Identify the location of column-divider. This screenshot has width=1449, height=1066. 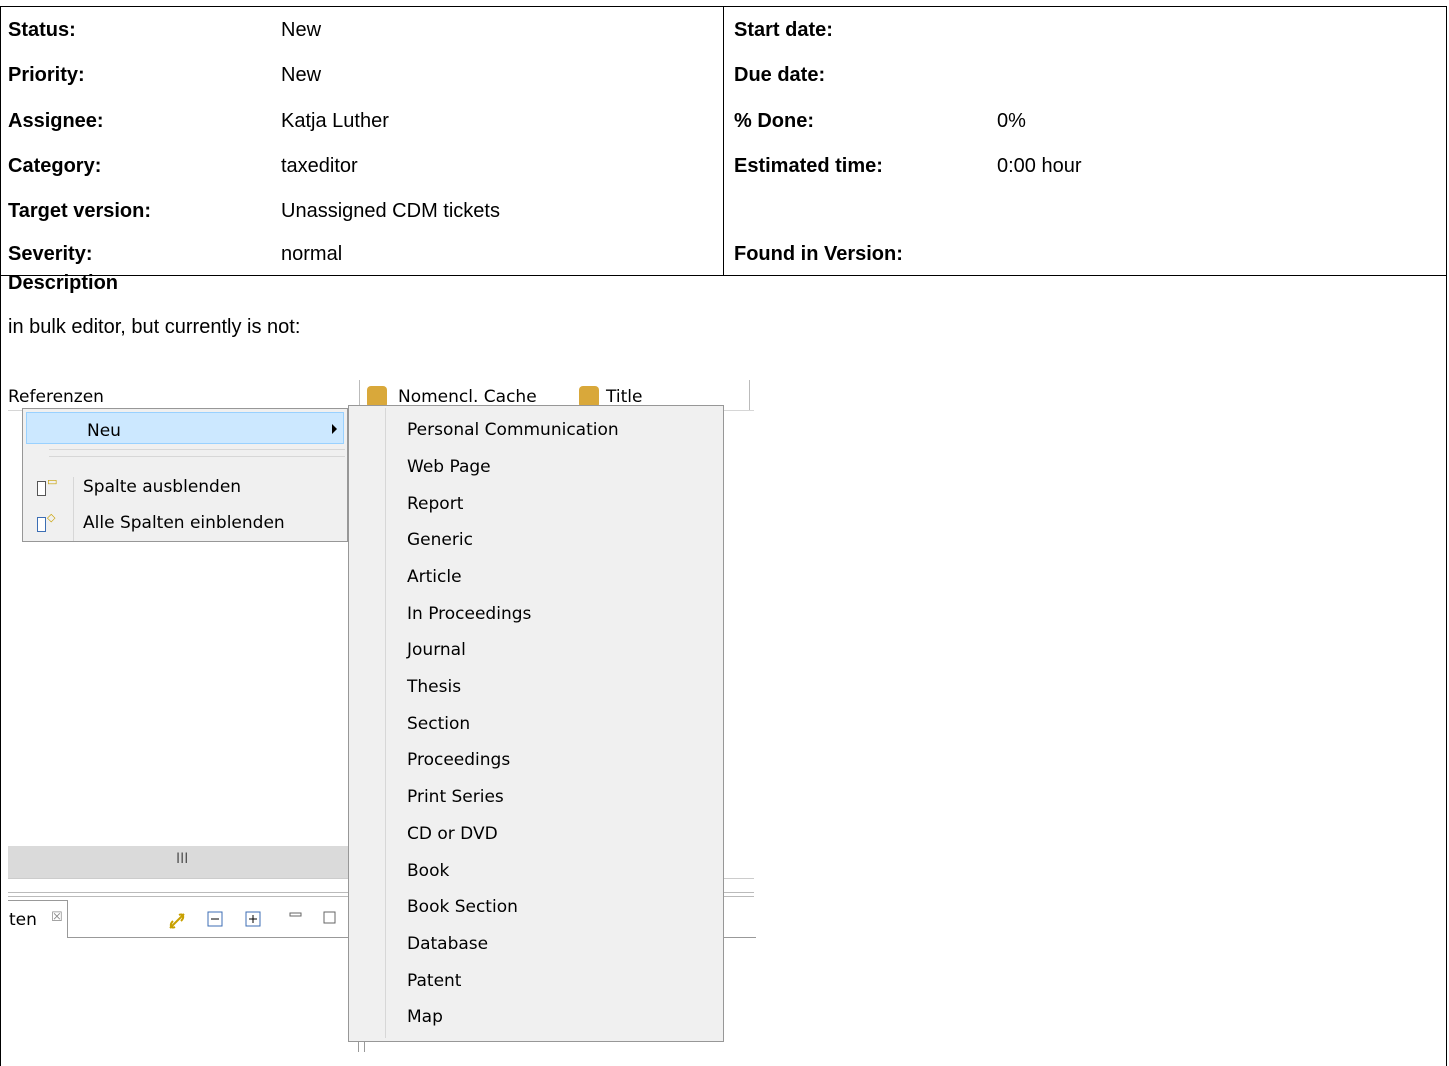
(723, 141).